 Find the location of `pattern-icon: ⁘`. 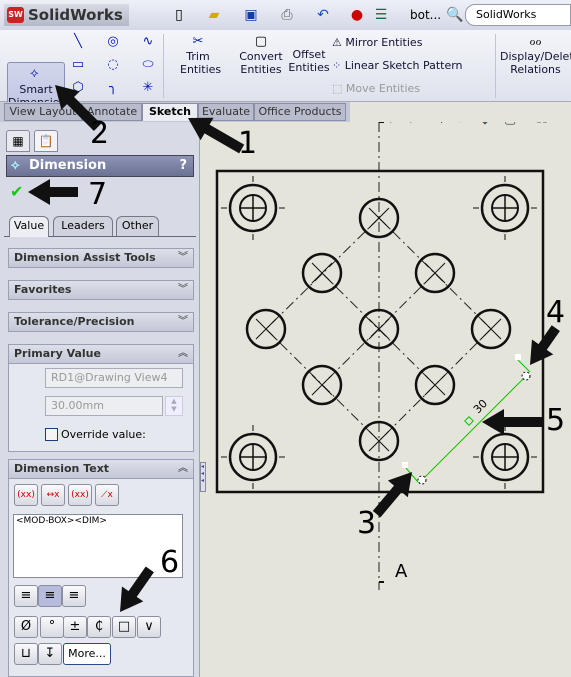

pattern-icon: ⁘ is located at coordinates (338, 65).